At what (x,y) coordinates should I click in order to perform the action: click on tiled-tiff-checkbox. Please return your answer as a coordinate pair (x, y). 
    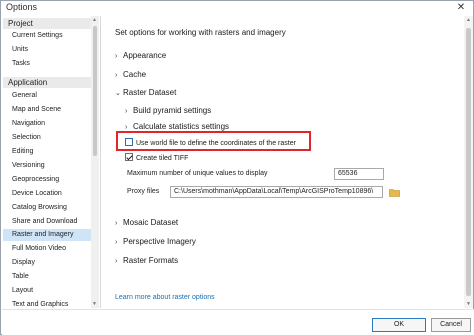
    Looking at the image, I should click on (129, 157).